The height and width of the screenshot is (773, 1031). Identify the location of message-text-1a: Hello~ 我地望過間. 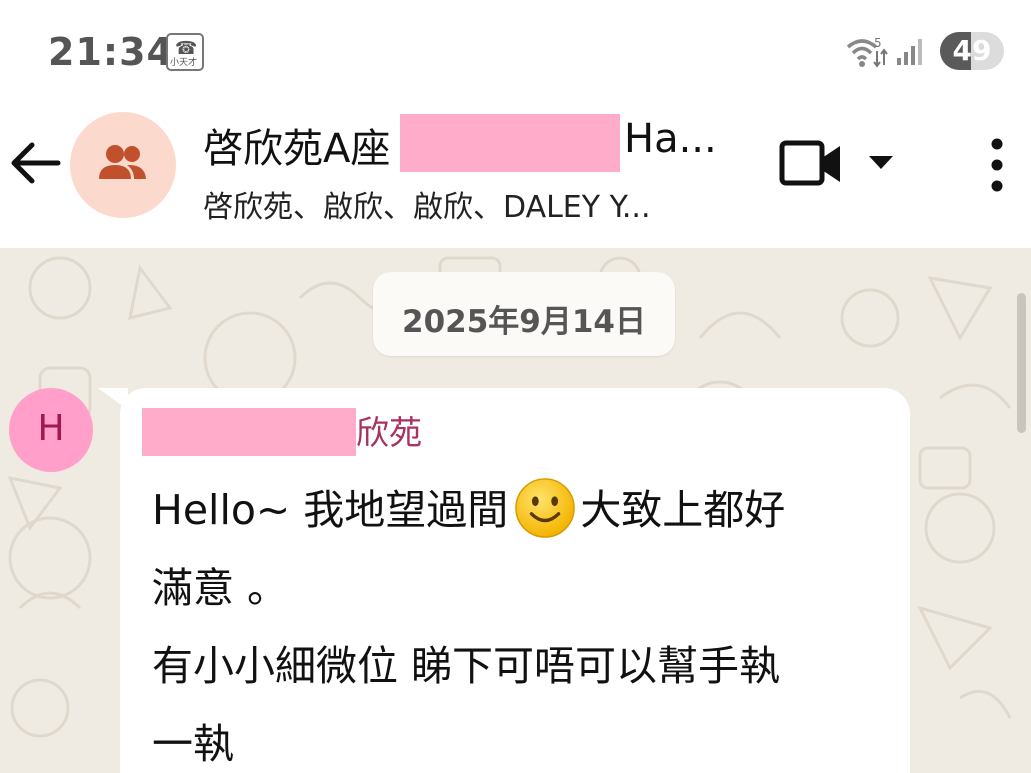
(330, 510).